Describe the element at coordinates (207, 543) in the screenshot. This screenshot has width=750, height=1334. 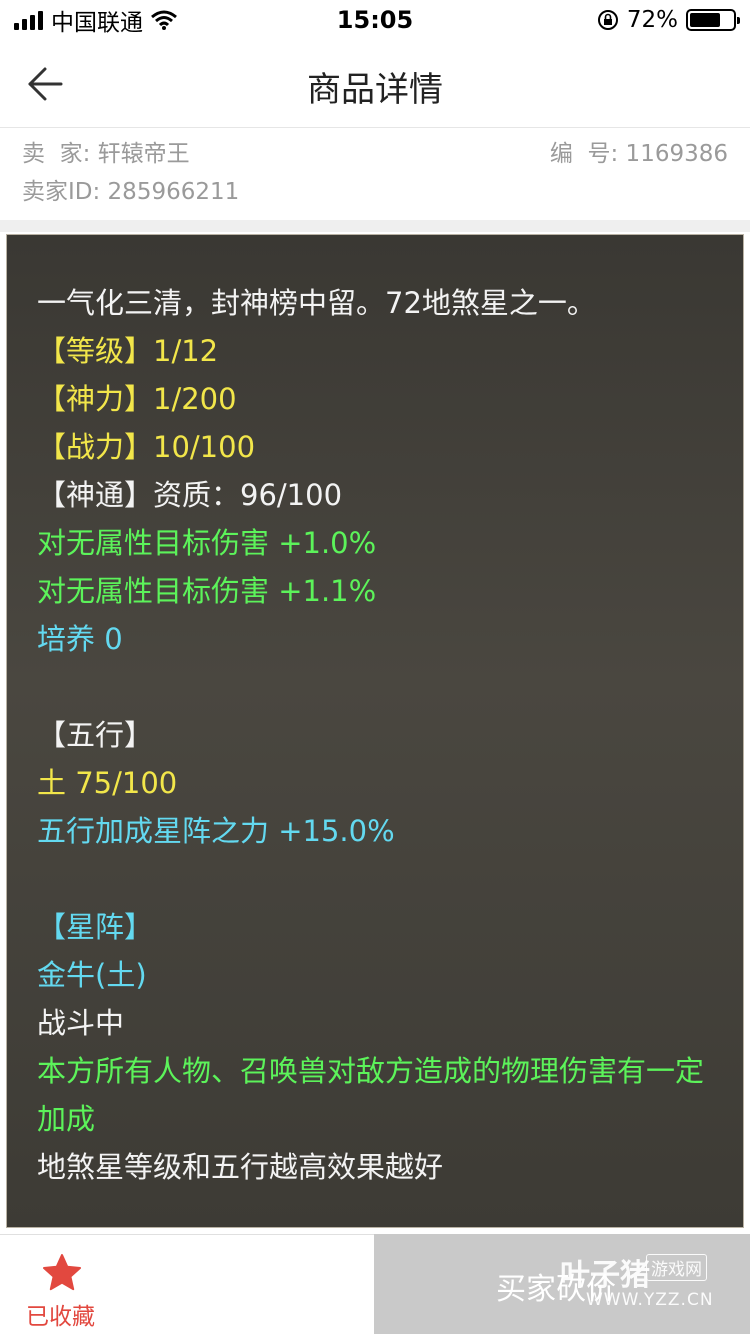
I see `effect-line-1: 对无属性目标伤害 +1.0%` at that location.